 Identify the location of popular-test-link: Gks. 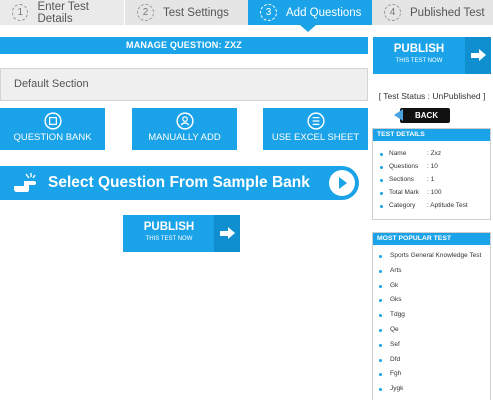
(396, 300).